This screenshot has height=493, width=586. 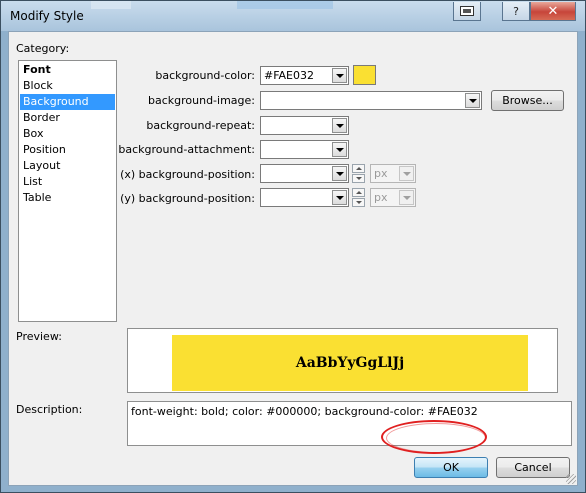 What do you see at coordinates (200, 125) in the screenshot?
I see `bg-repeat-label: background-repeat:` at bounding box center [200, 125].